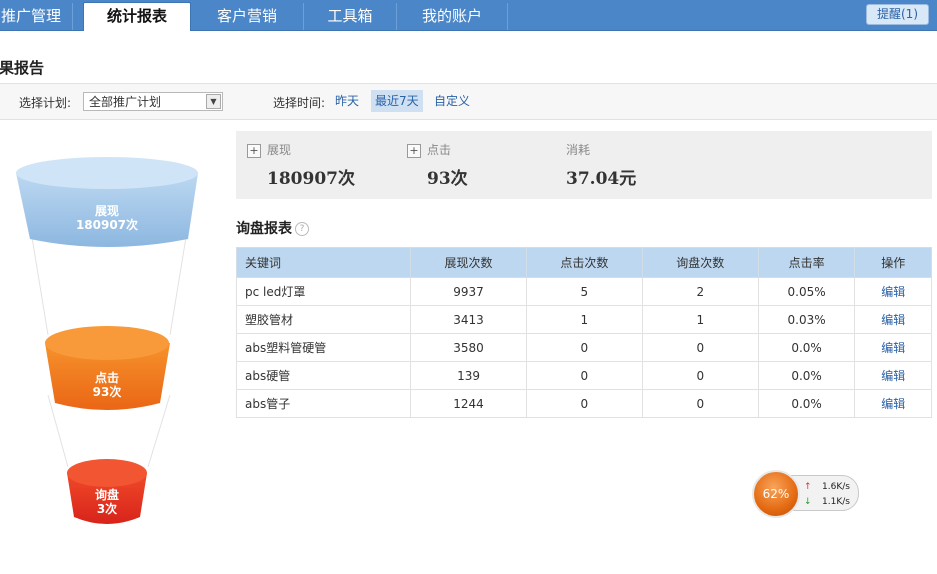 This screenshot has height=574, width=937. Describe the element at coordinates (347, 101) in the screenshot. I see `time-yesterday-link: 昨天` at that location.